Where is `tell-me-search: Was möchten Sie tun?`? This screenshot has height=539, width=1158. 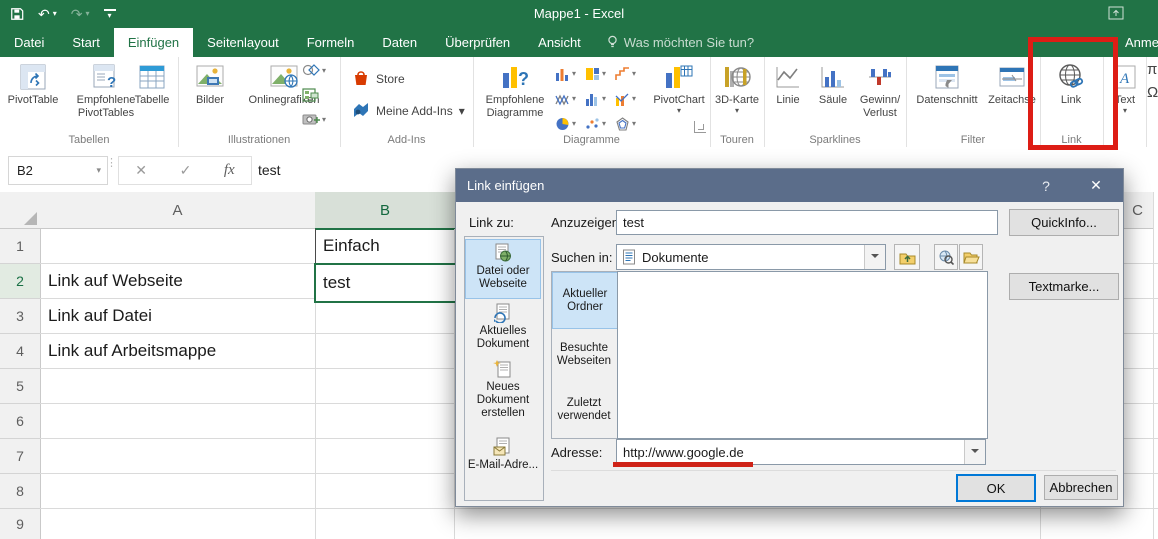 tell-me-search: Was möchten Sie tun? is located at coordinates (680, 42).